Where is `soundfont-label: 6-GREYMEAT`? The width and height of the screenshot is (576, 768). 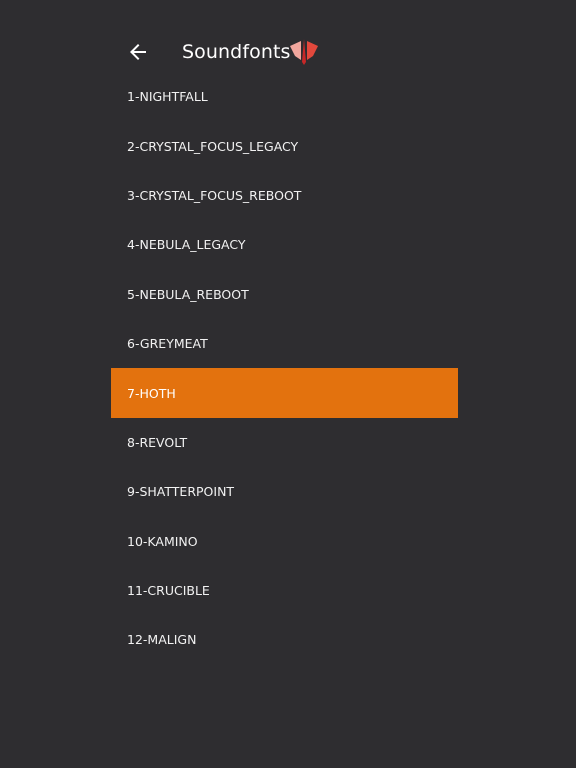 soundfont-label: 6-GREYMEAT is located at coordinates (167, 344).